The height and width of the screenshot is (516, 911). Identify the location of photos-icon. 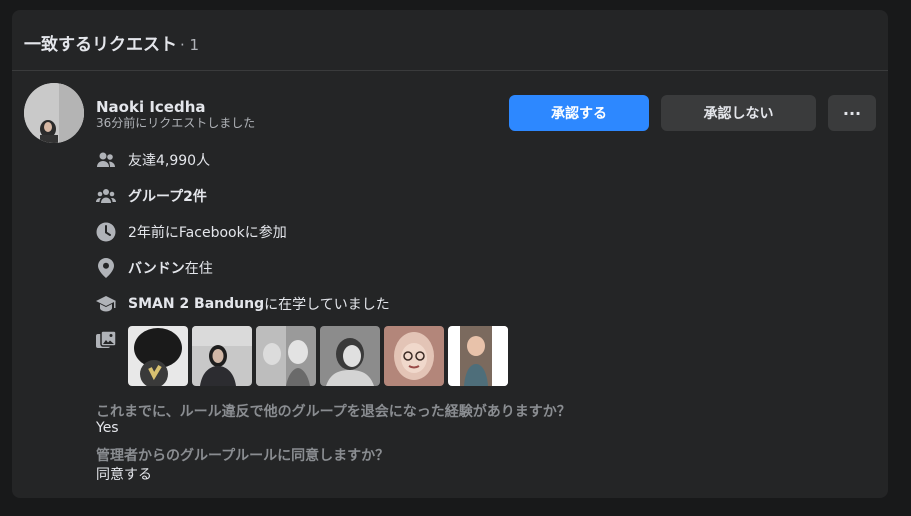
(106, 340).